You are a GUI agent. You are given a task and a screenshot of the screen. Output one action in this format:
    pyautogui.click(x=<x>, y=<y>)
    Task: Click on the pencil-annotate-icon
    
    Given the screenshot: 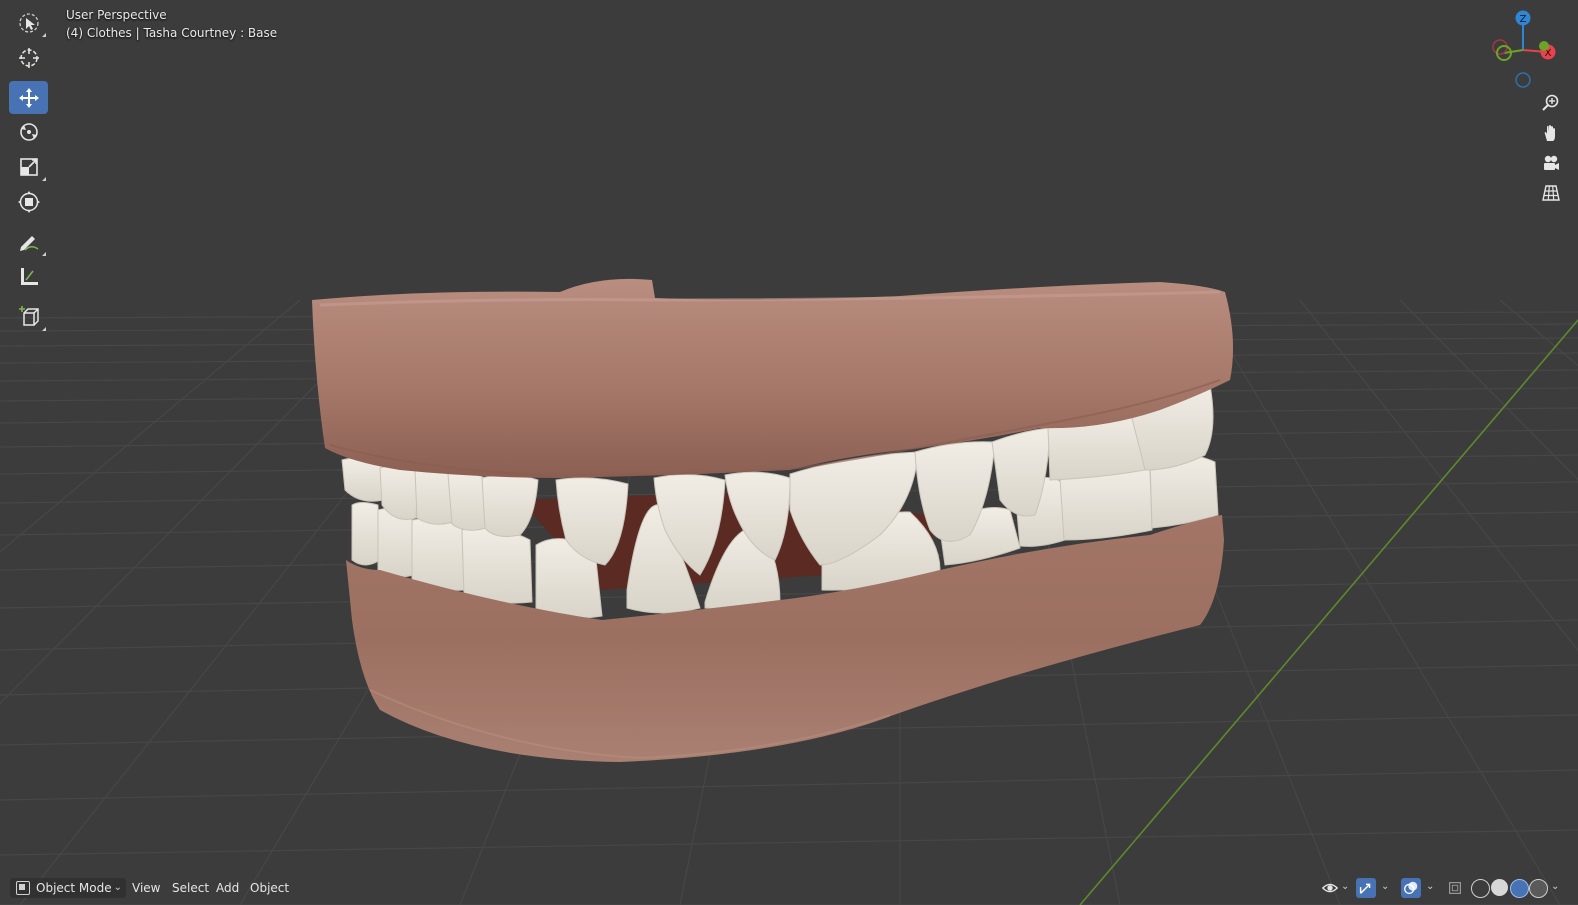 What is the action you would take?
    pyautogui.click(x=28, y=243)
    